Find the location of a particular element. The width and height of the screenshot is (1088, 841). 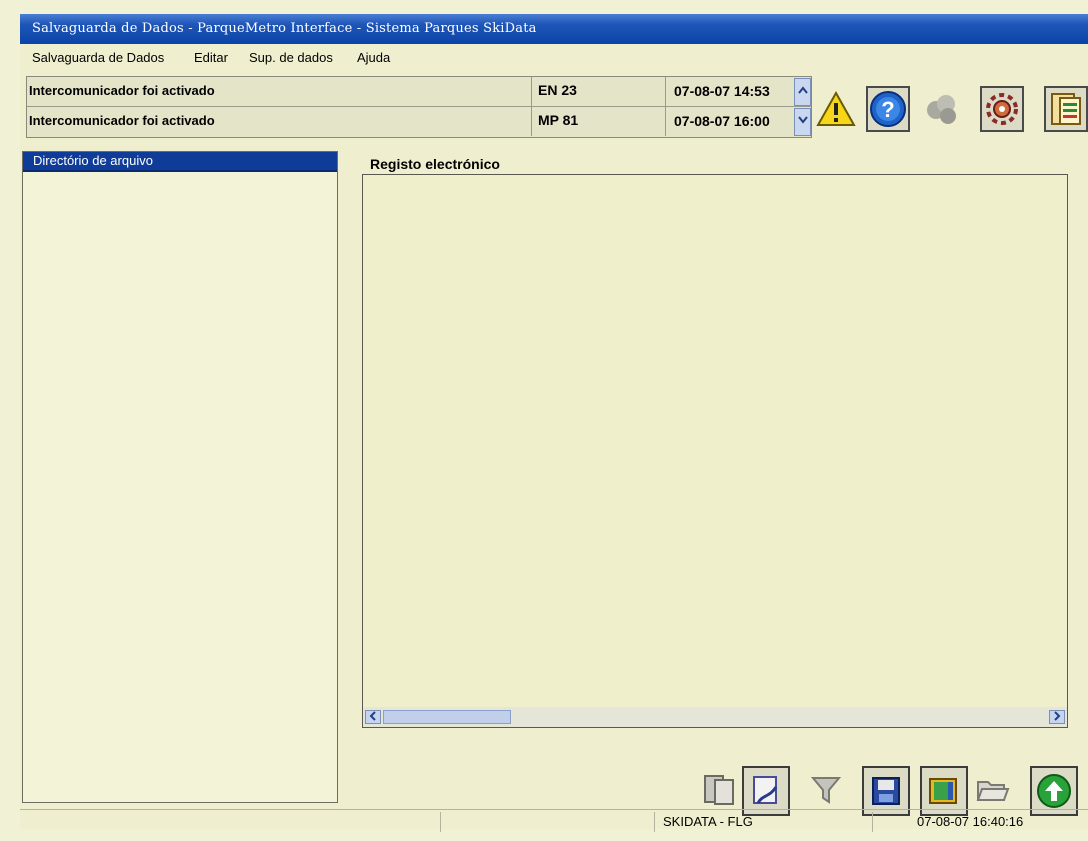

scrollbar-thumb is located at coordinates (447, 717).